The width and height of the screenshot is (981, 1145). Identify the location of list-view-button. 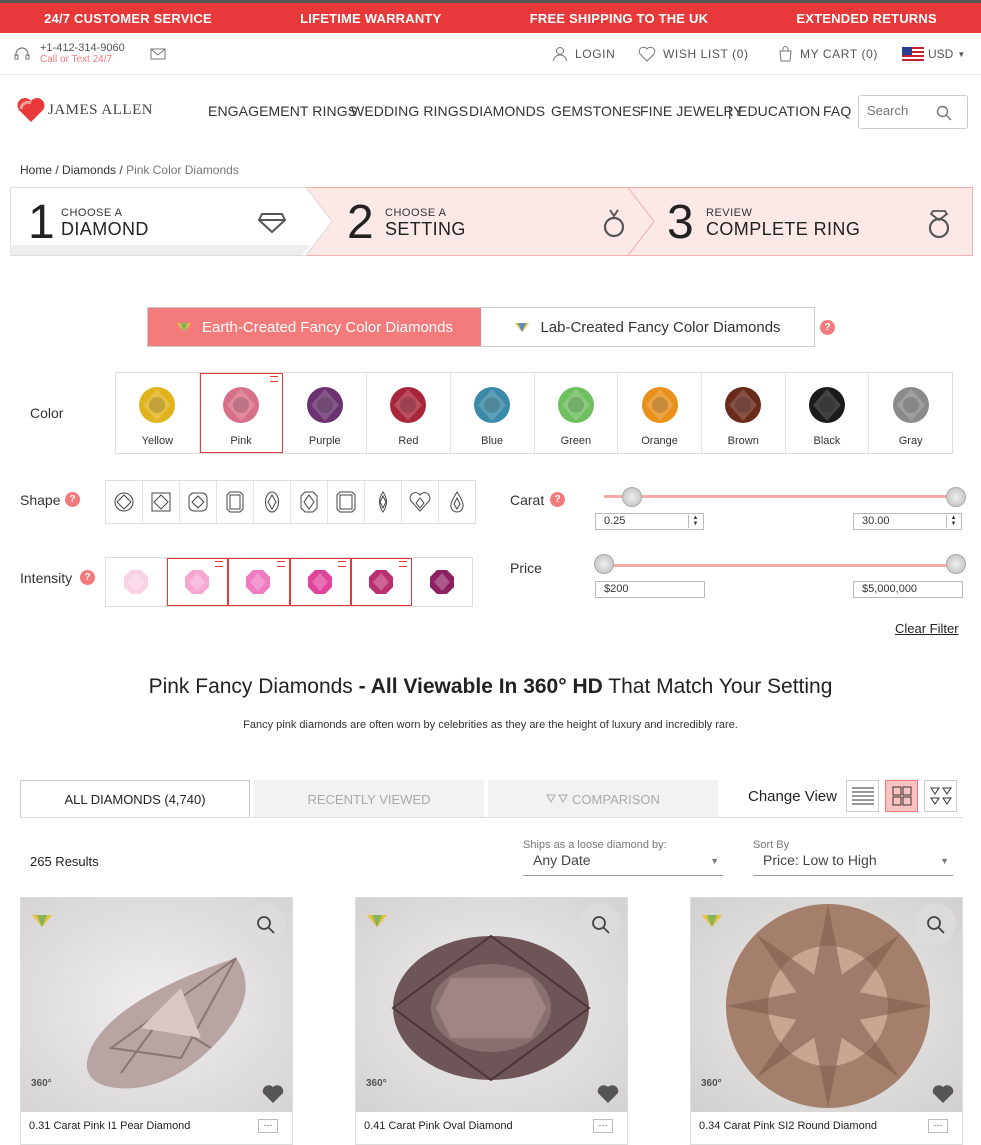
(862, 796).